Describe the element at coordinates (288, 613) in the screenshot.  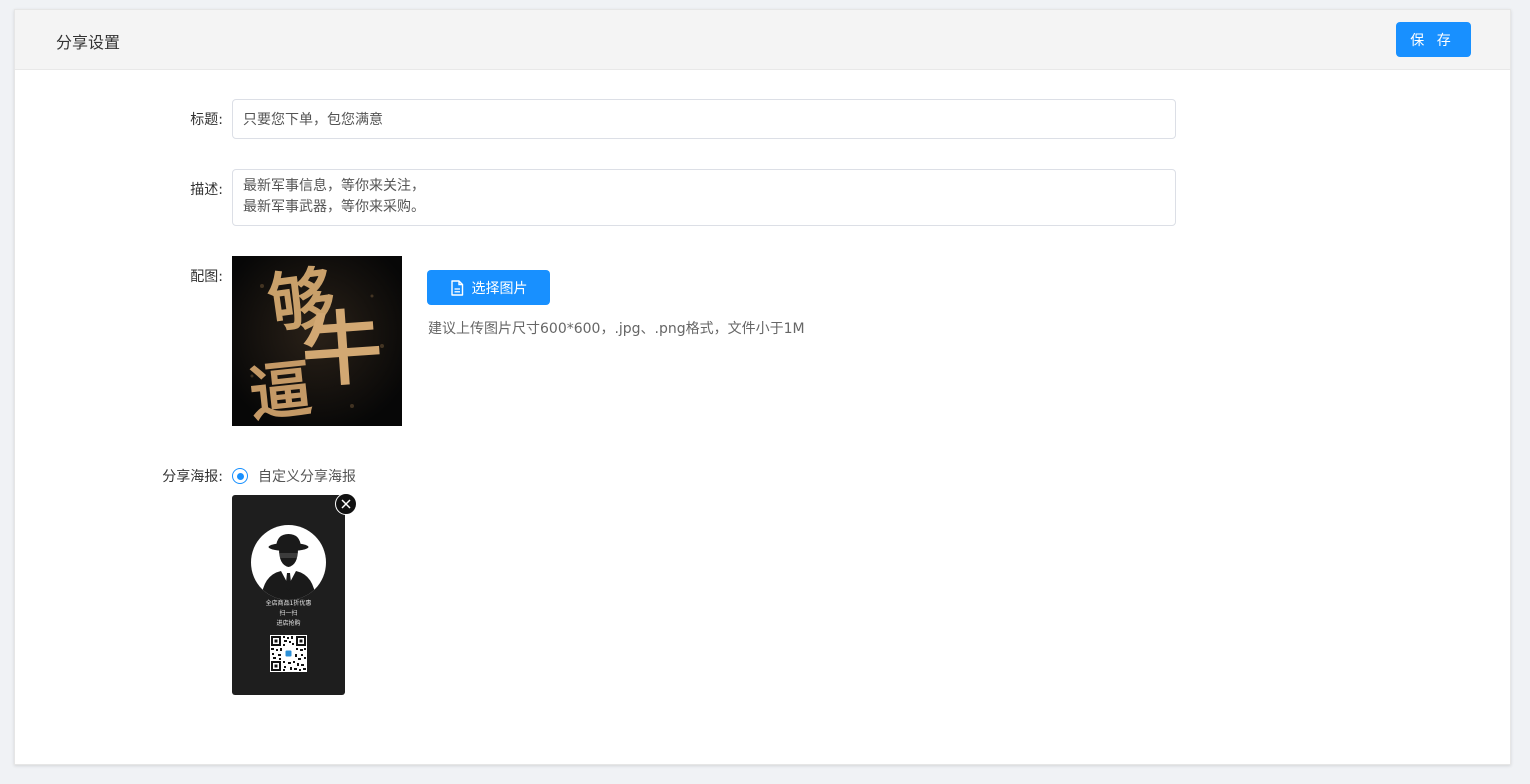
I see `poster-scan-text: 扫一扫` at that location.